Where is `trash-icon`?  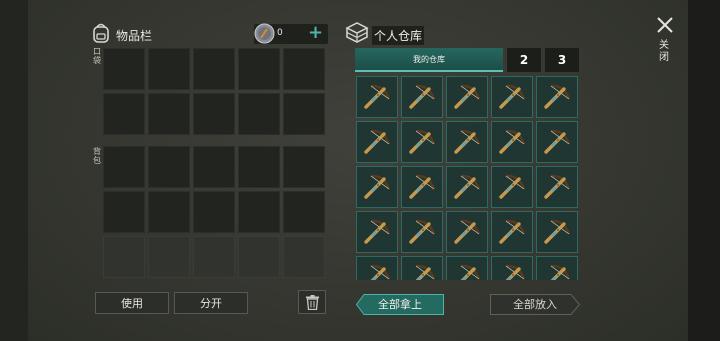
trash-icon is located at coordinates (312, 302).